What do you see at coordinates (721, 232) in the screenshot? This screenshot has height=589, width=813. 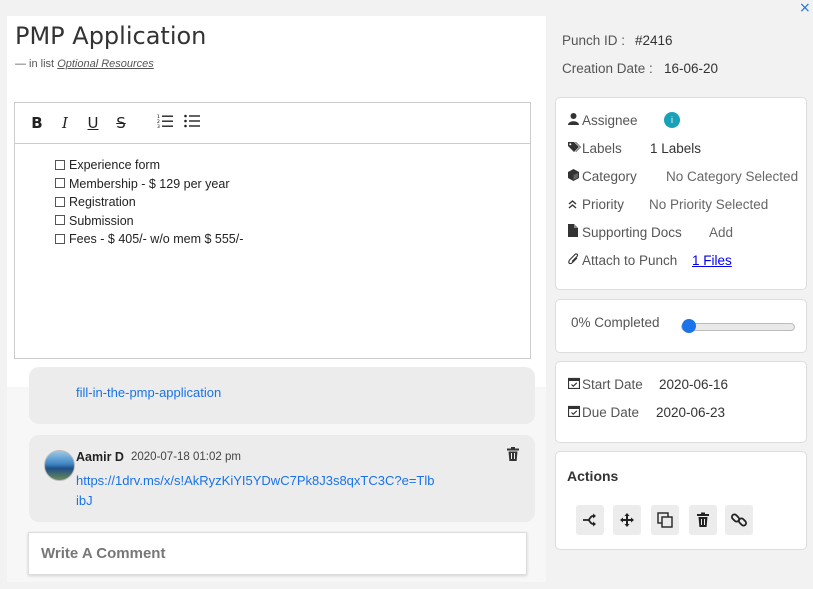 I see `supporting-docs-add: Add` at bounding box center [721, 232].